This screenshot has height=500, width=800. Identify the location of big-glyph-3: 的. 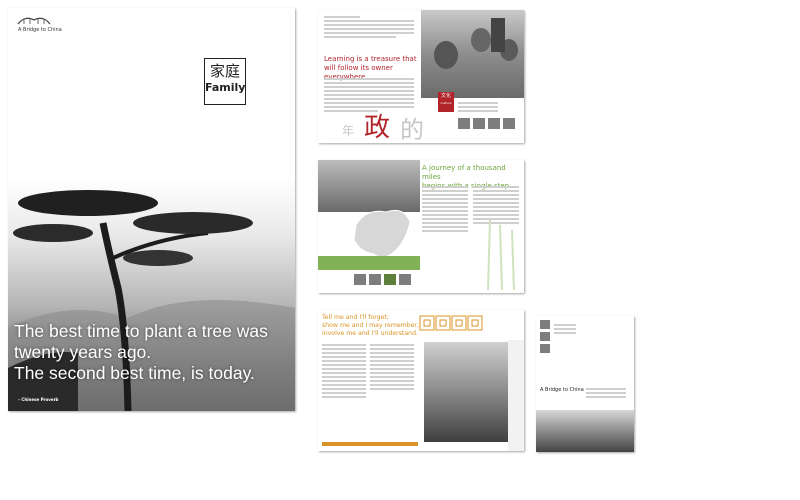
(412, 129).